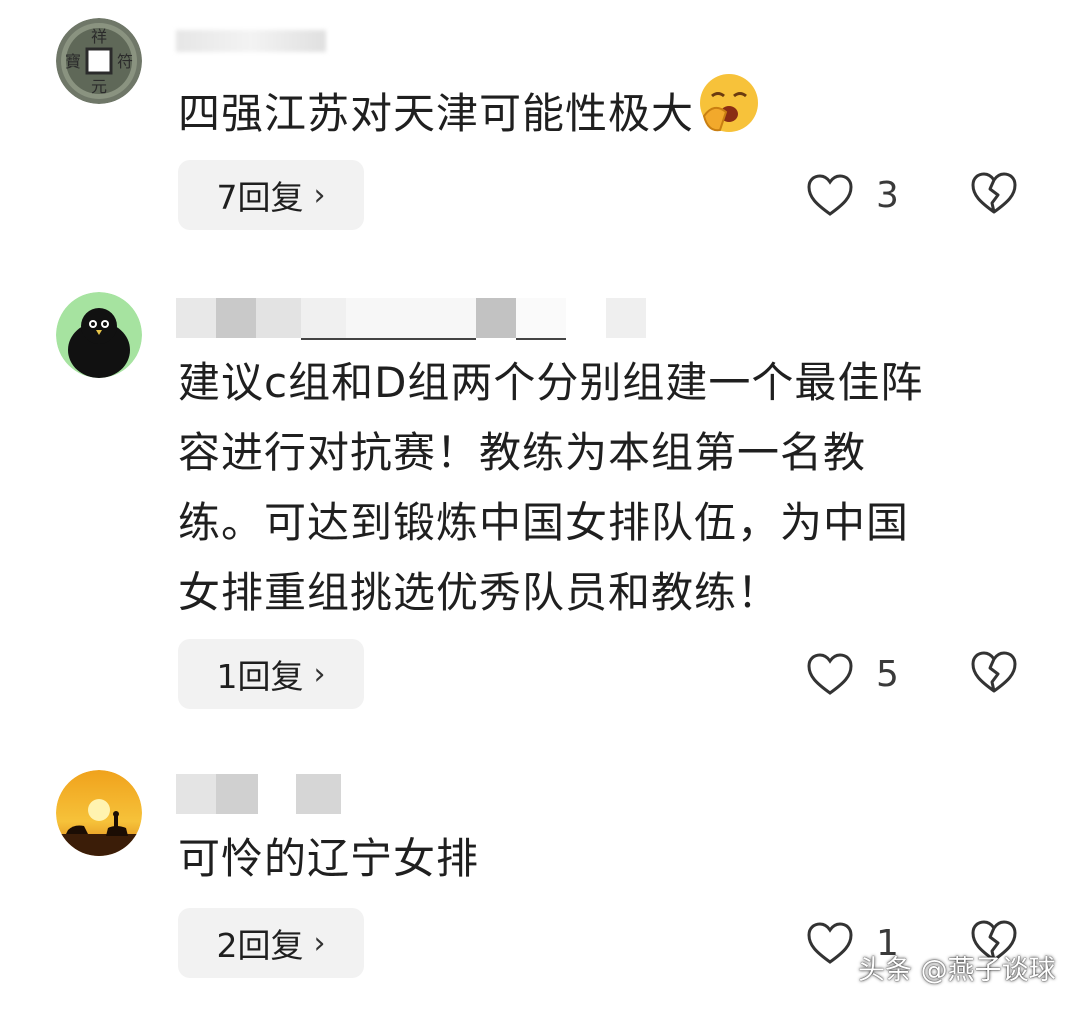 Image resolution: width=1080 pixels, height=1010 pixels. I want to click on sunset-buffalo-avatar, so click(99, 813).